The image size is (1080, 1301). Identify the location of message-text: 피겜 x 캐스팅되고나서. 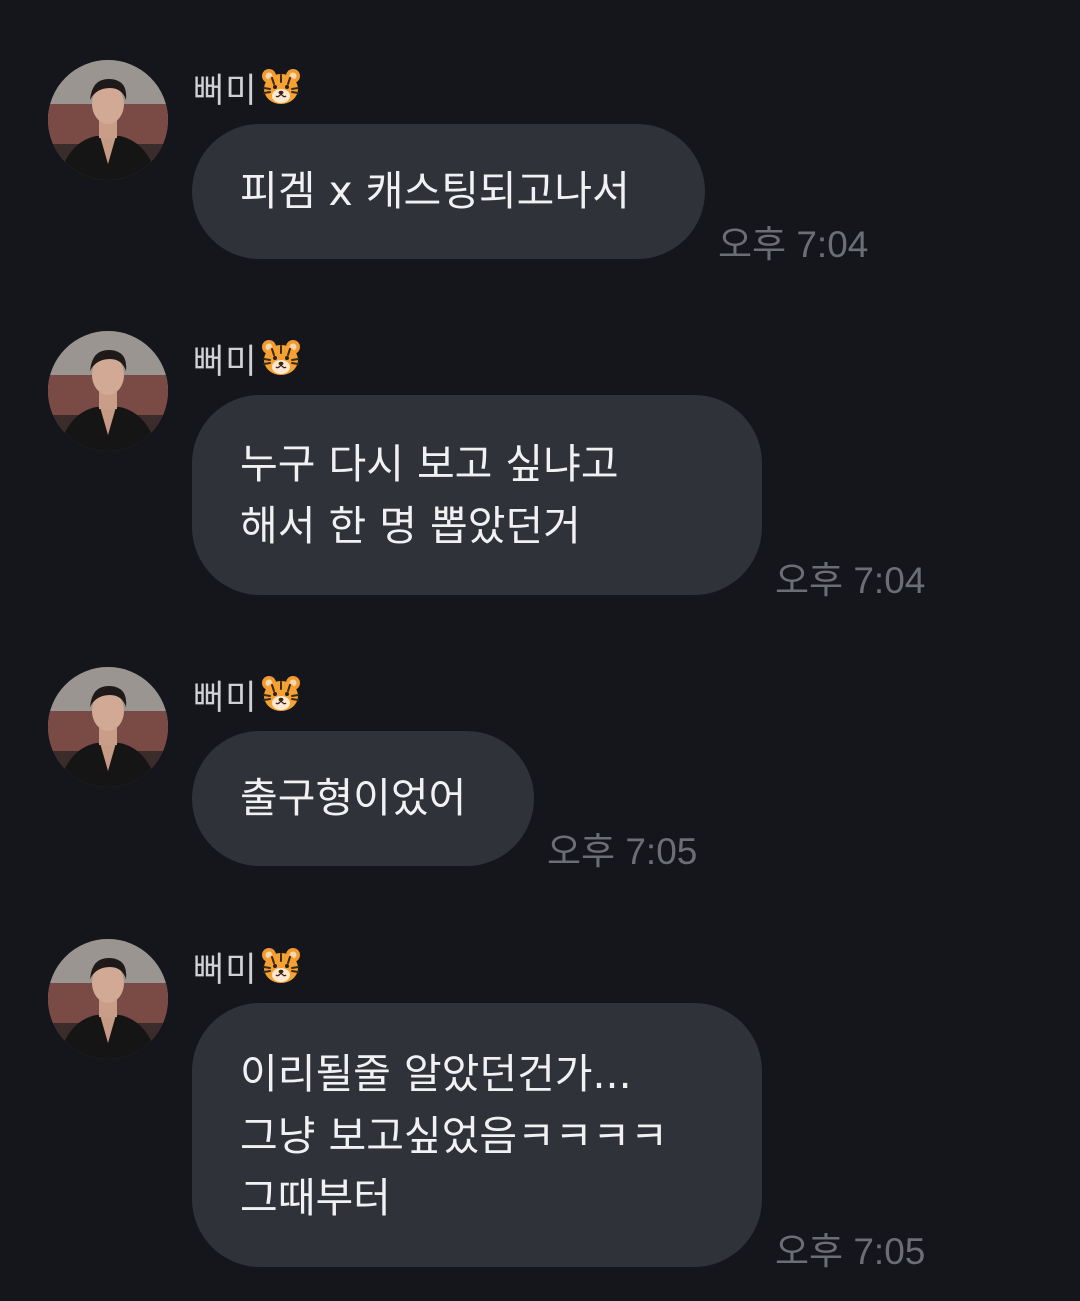
(435, 191).